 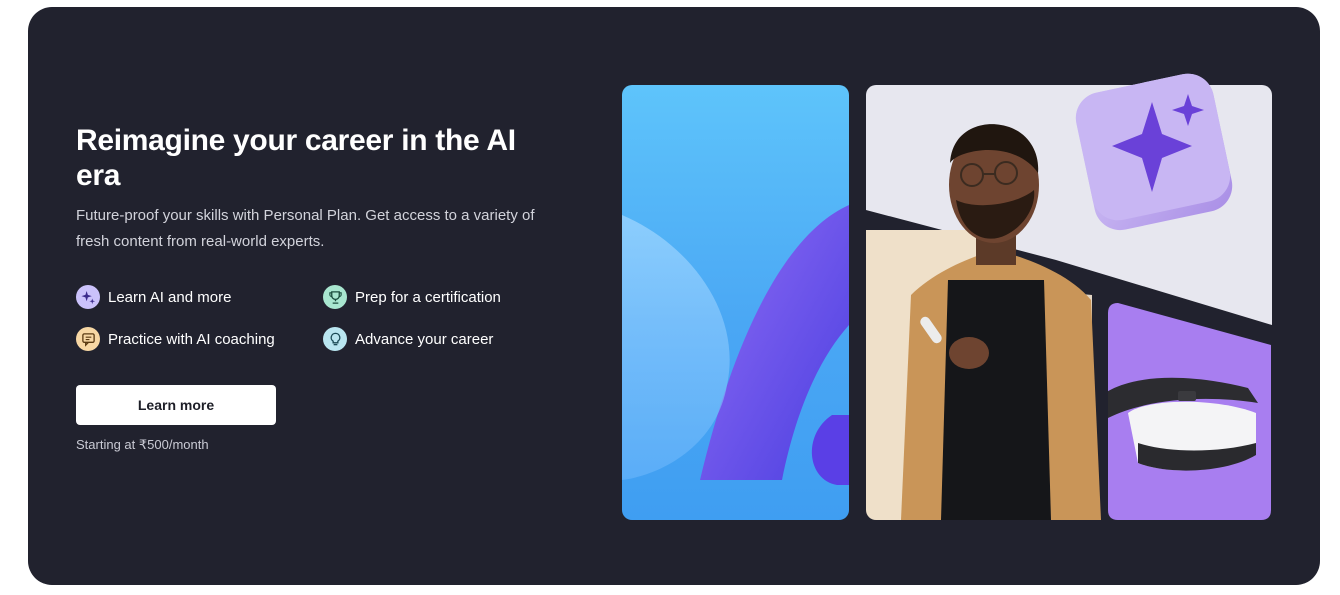 What do you see at coordinates (176, 405) in the screenshot?
I see `learn-more-button: Learn more` at bounding box center [176, 405].